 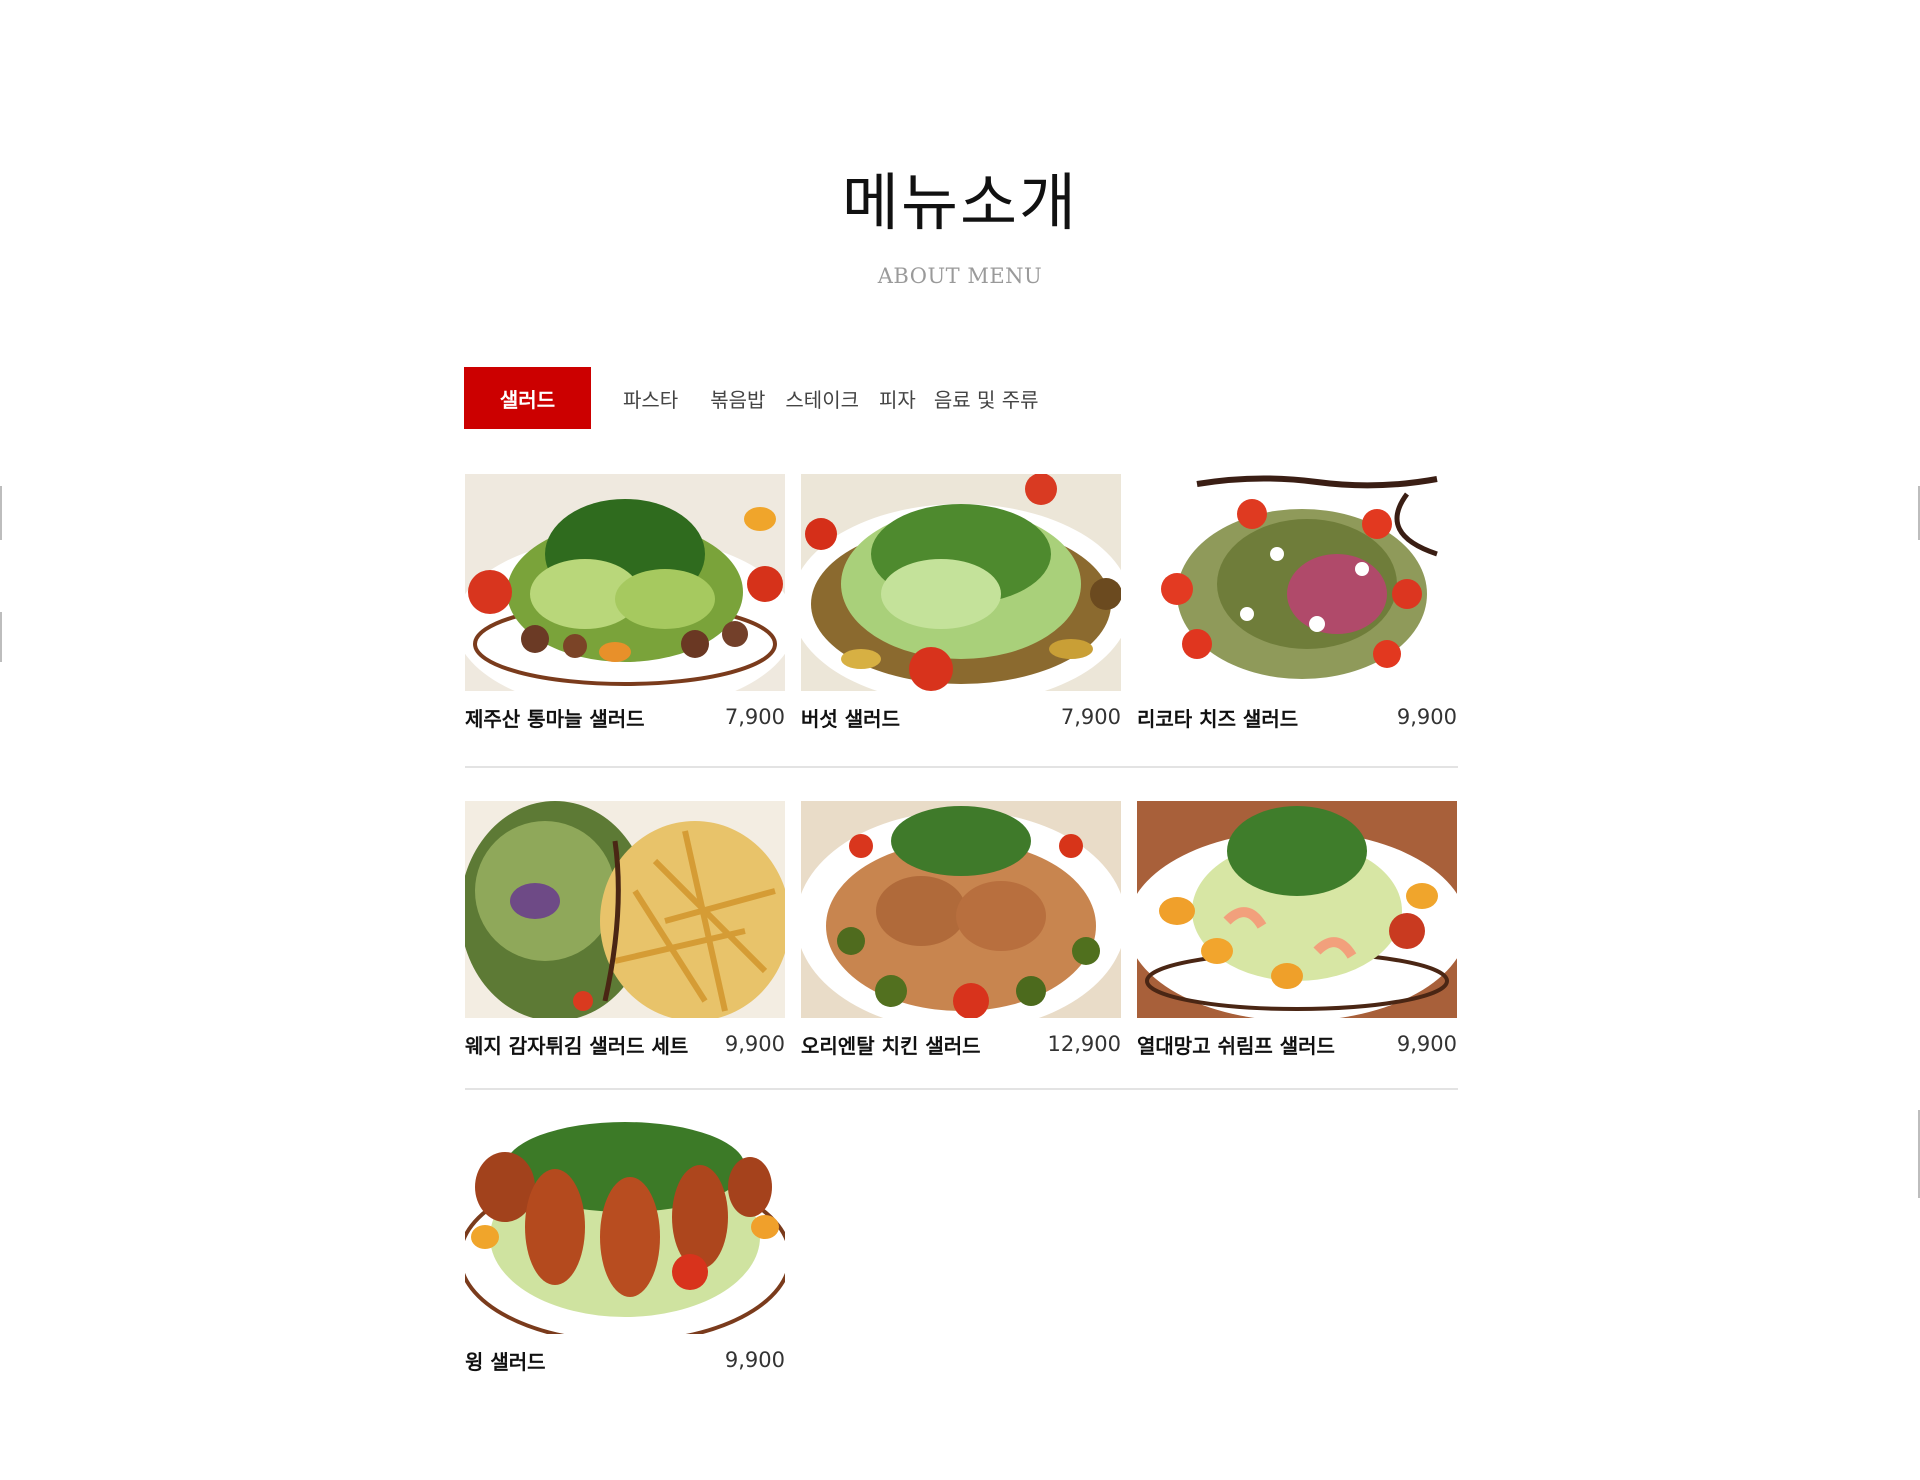 I want to click on wing-salad-photo, so click(x=625, y=1225).